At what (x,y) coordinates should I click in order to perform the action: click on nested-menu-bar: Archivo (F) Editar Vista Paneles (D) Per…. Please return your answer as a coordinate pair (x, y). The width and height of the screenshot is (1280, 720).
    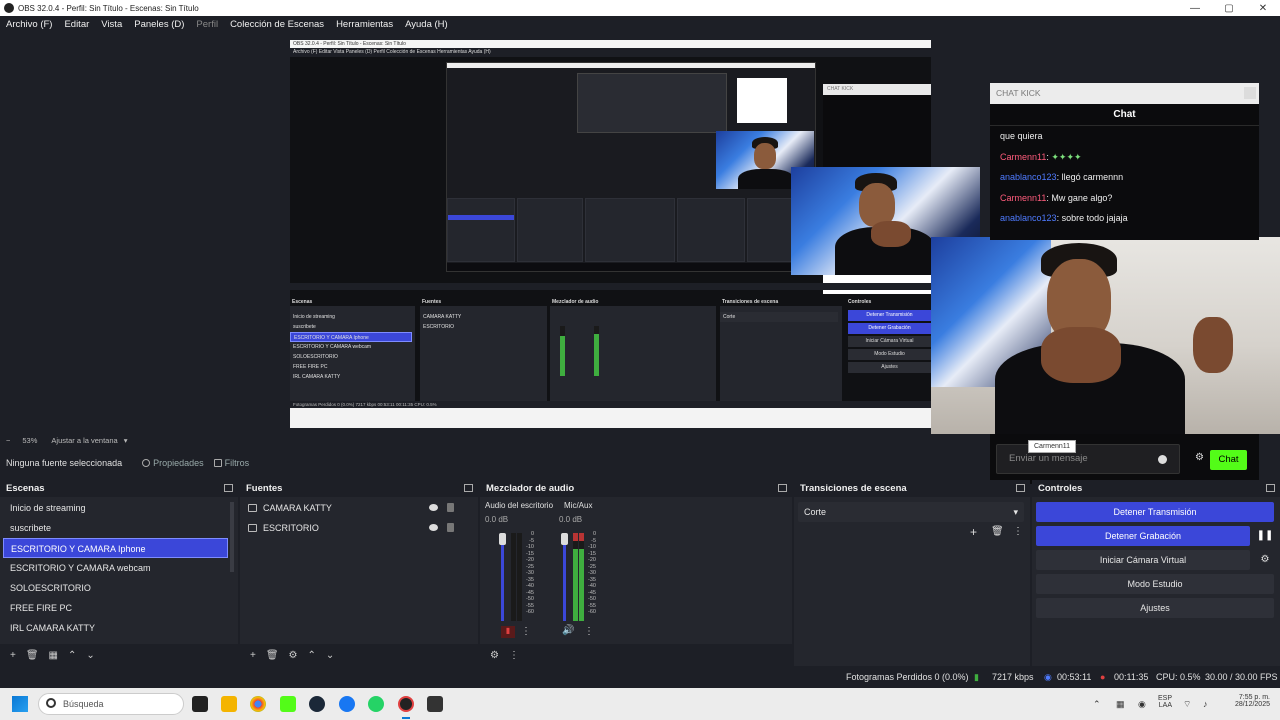
    Looking at the image, I should click on (610, 52).